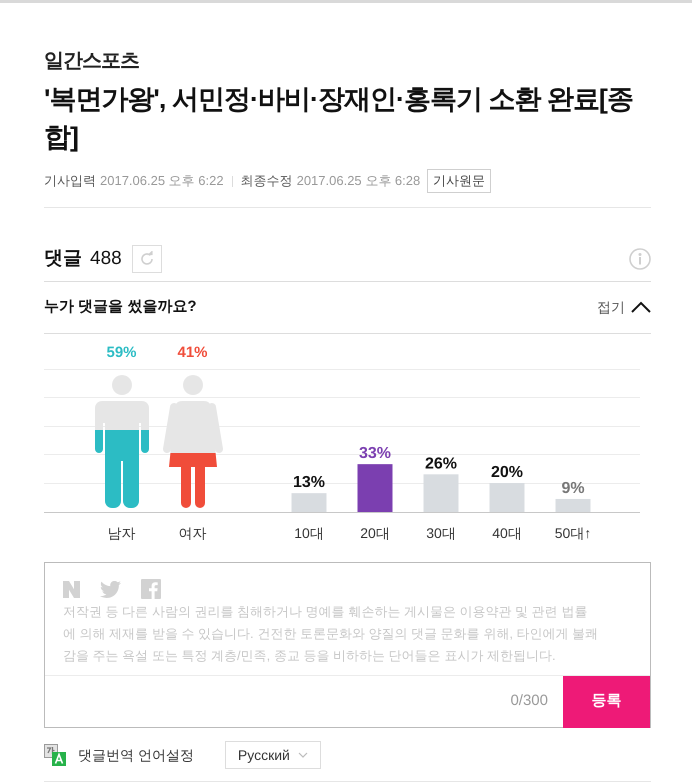 Image resolution: width=692 pixels, height=784 pixels. What do you see at coordinates (507, 533) in the screenshot?
I see `category-label: 40대` at bounding box center [507, 533].